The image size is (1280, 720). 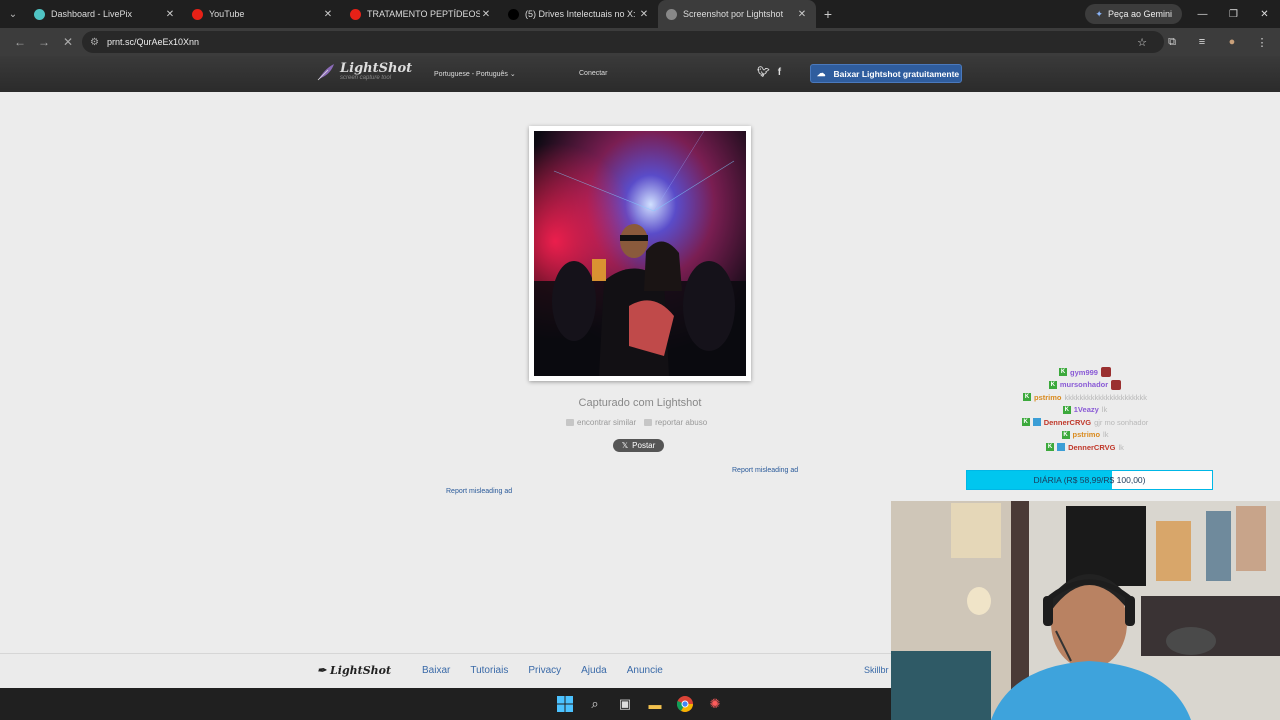 I want to click on chat-message: Kpstrimo lk, so click(x=1085, y=435).